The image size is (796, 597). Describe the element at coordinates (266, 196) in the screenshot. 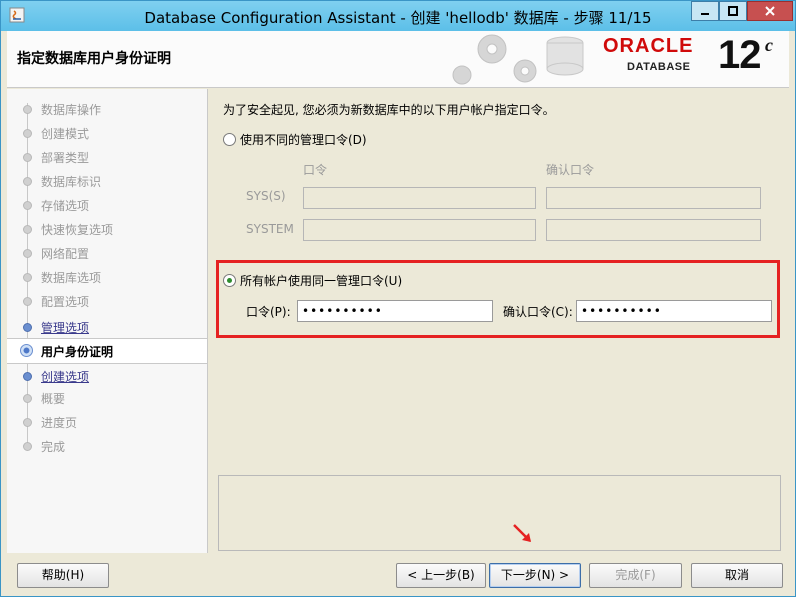

I see `sys-label: SYS(S)` at that location.